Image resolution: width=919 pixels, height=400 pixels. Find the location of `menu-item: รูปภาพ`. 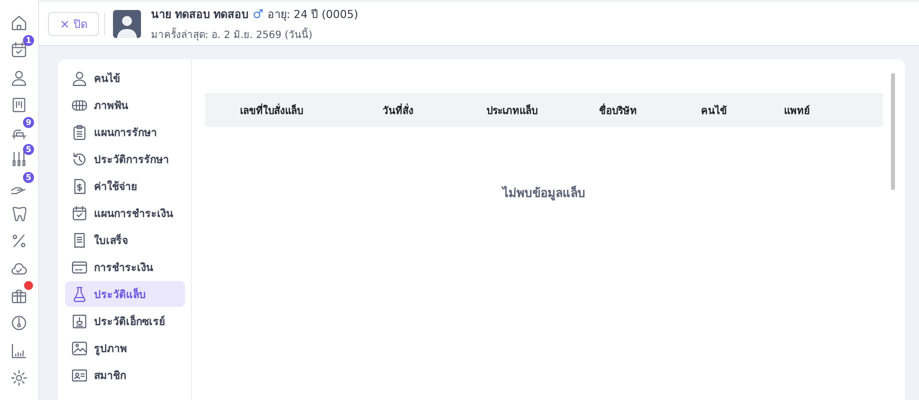

menu-item: รูปภาพ is located at coordinates (125, 348).